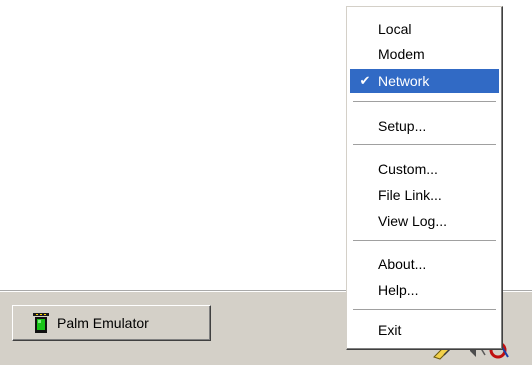 This screenshot has width=532, height=365. I want to click on taskbar-button-palm-emulator: Palm Emulator, so click(111, 323).